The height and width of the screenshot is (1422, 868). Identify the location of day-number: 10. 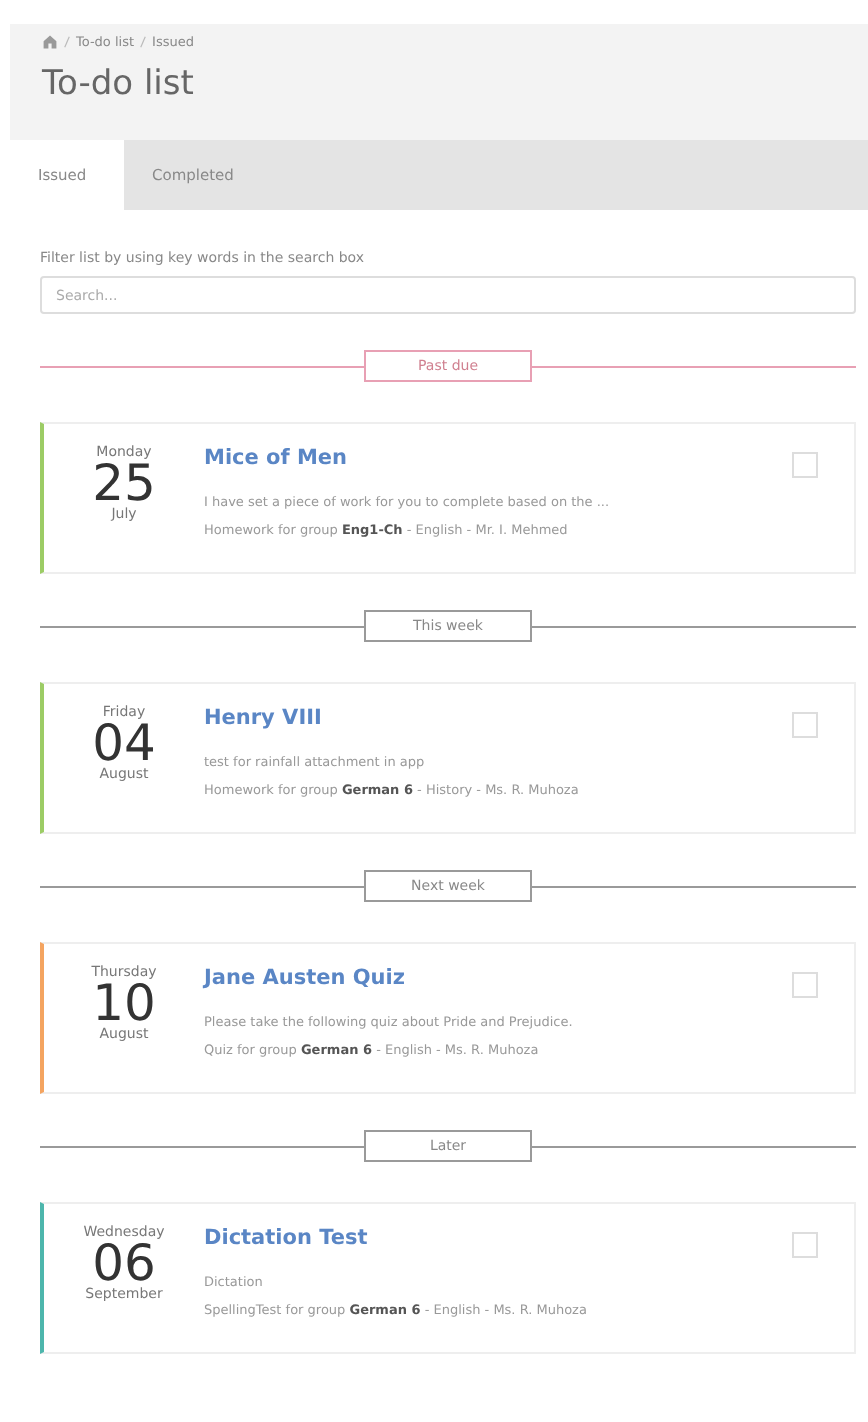
(124, 1003).